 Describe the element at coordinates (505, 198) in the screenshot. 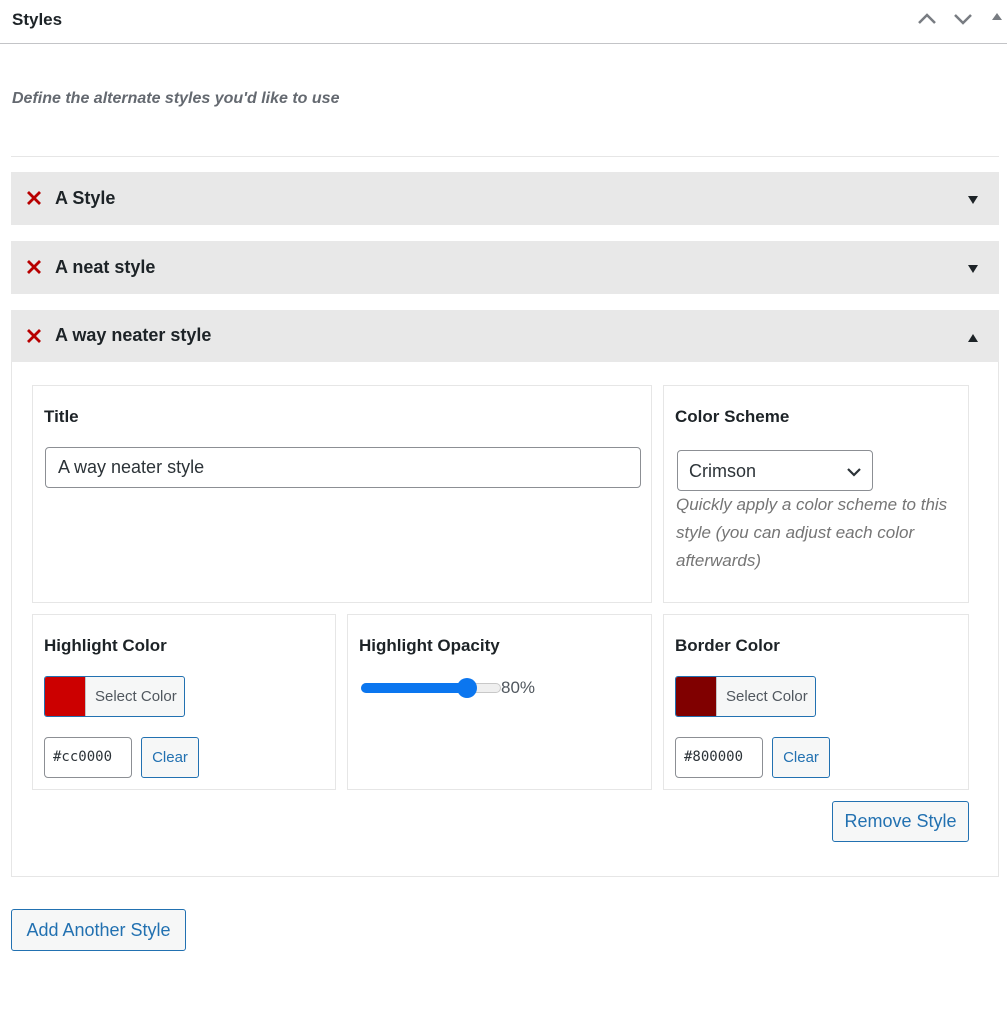

I see `style-accordion-header: A Style` at that location.